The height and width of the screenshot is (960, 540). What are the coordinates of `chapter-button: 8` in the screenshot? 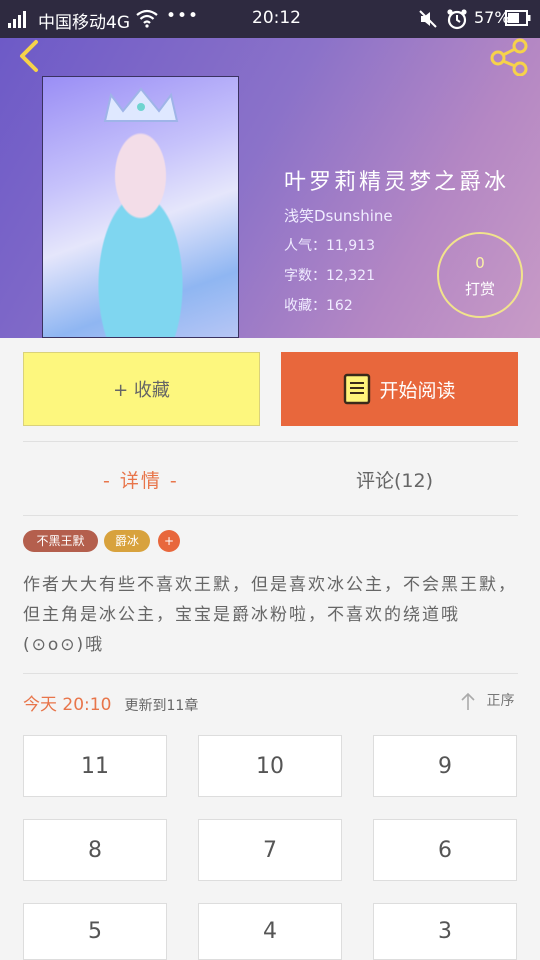 It's located at (95, 850).